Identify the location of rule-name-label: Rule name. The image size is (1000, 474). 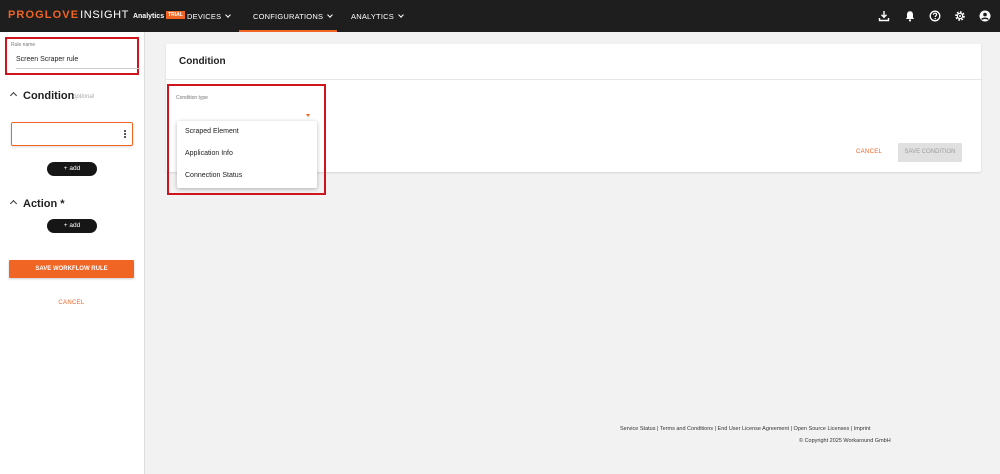
(23, 45).